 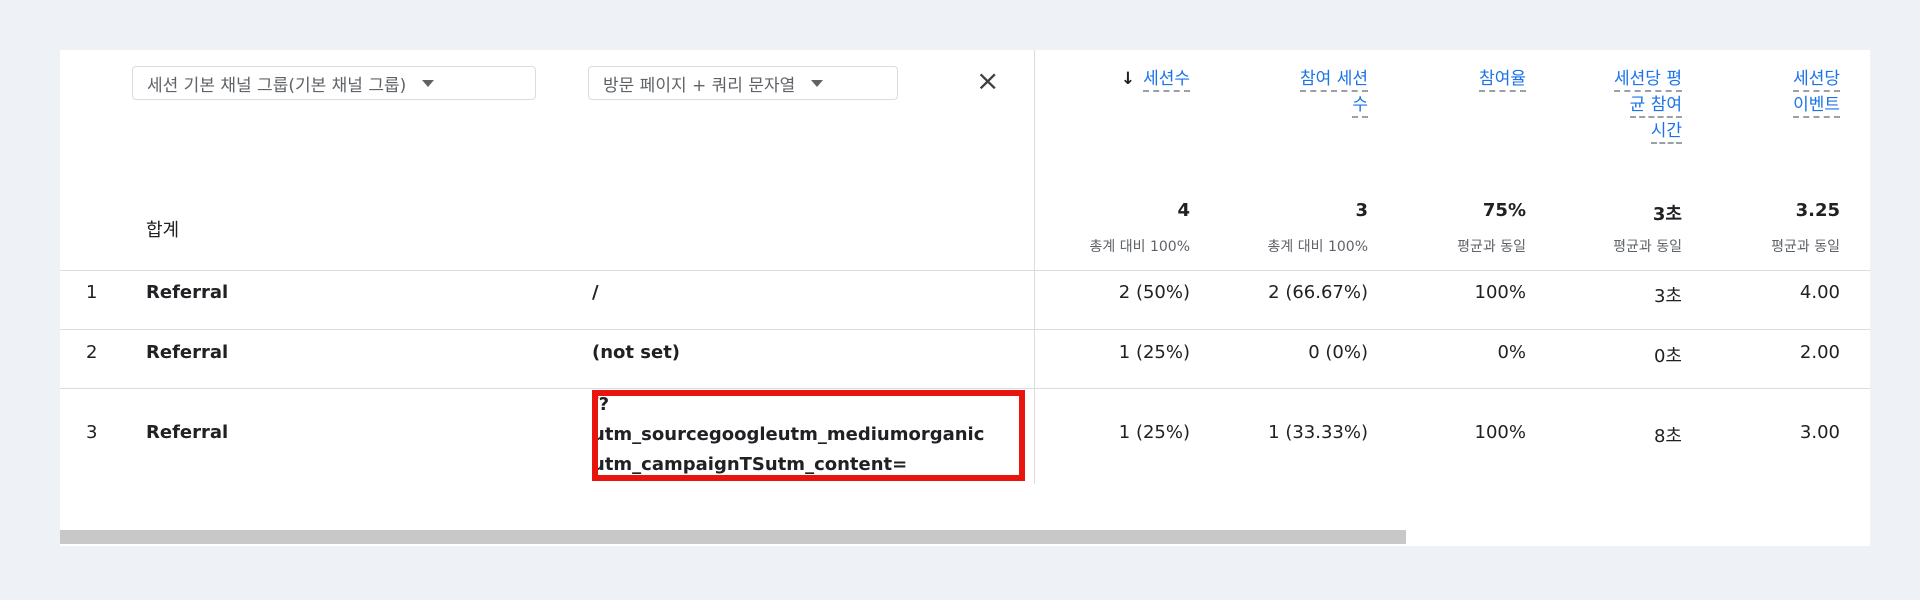 I want to click on row-value: 1 (33.33%), so click(x=1318, y=432).